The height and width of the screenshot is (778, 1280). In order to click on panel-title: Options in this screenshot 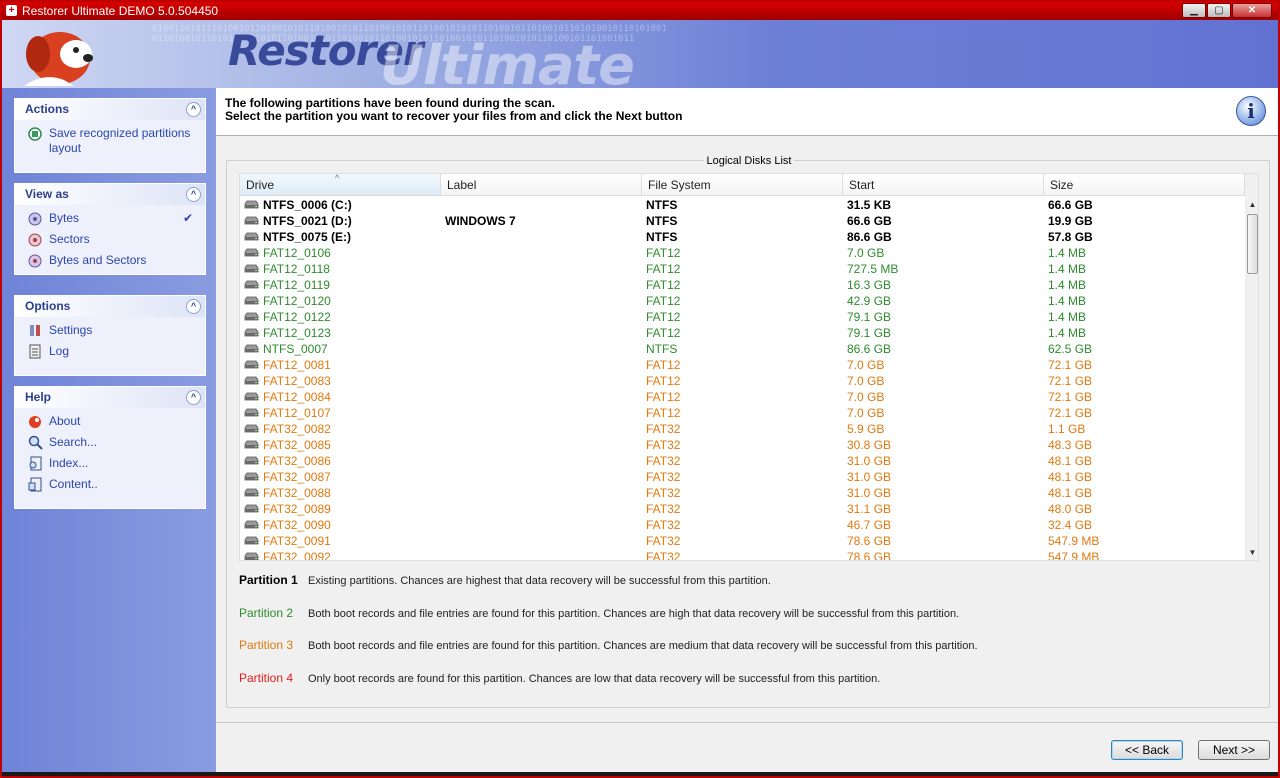, I will do `click(48, 306)`.